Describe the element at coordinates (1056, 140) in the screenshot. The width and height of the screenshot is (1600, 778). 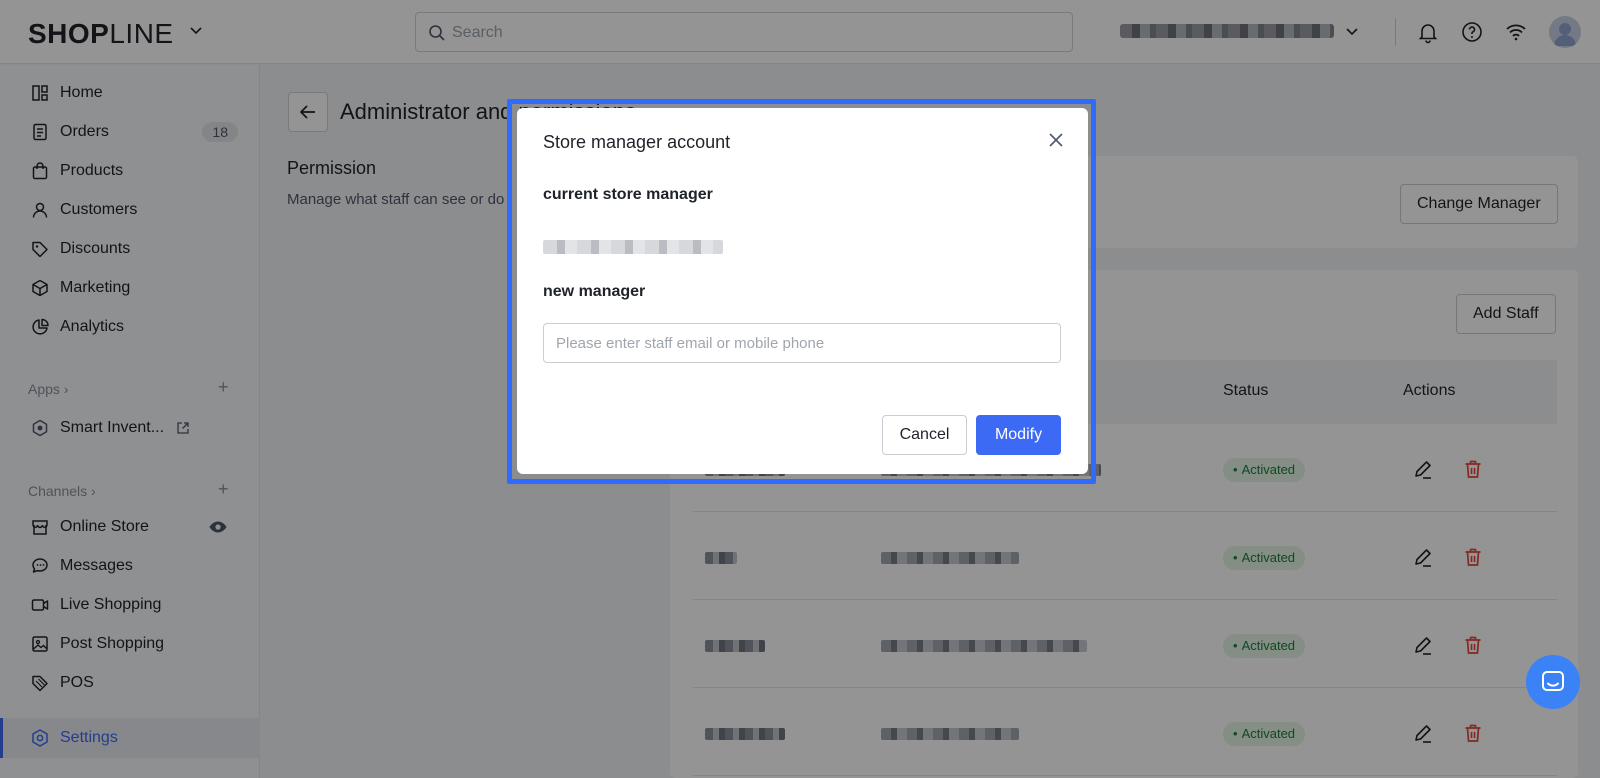
I see `close-icon` at that location.